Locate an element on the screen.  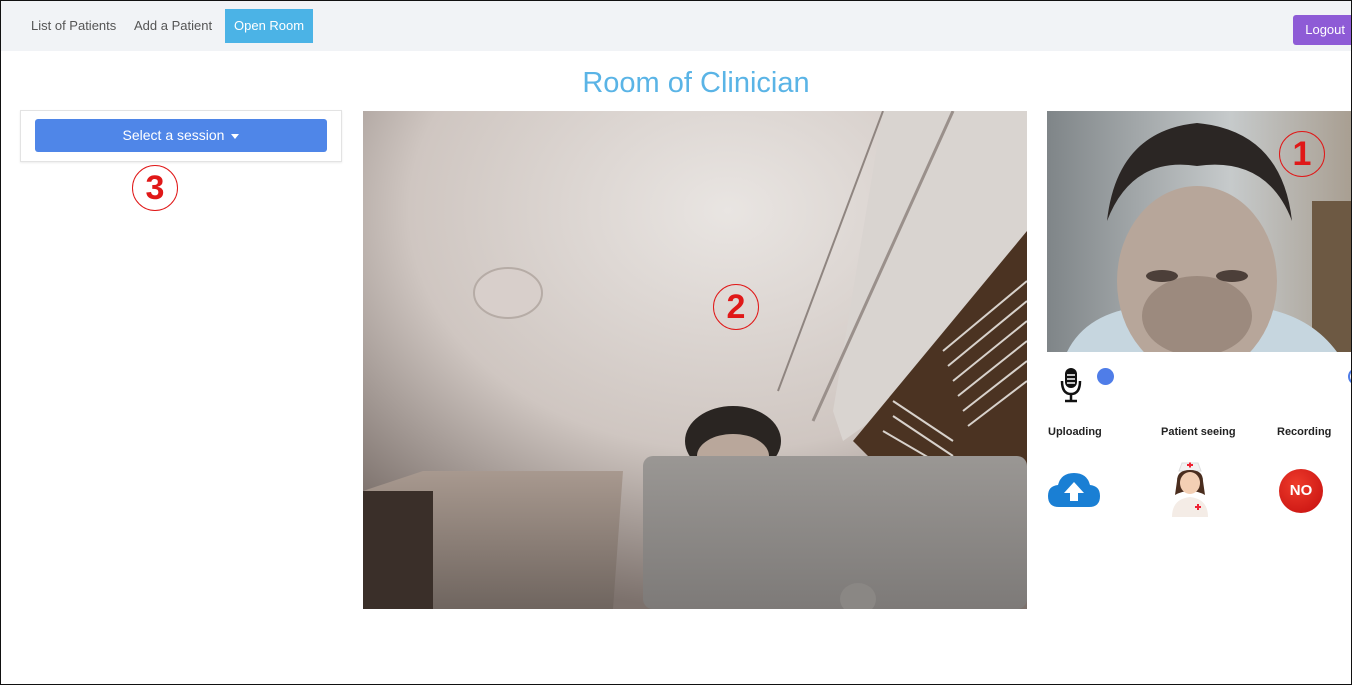
nav-list-of-patients: List of Patients is located at coordinates (73, 26).